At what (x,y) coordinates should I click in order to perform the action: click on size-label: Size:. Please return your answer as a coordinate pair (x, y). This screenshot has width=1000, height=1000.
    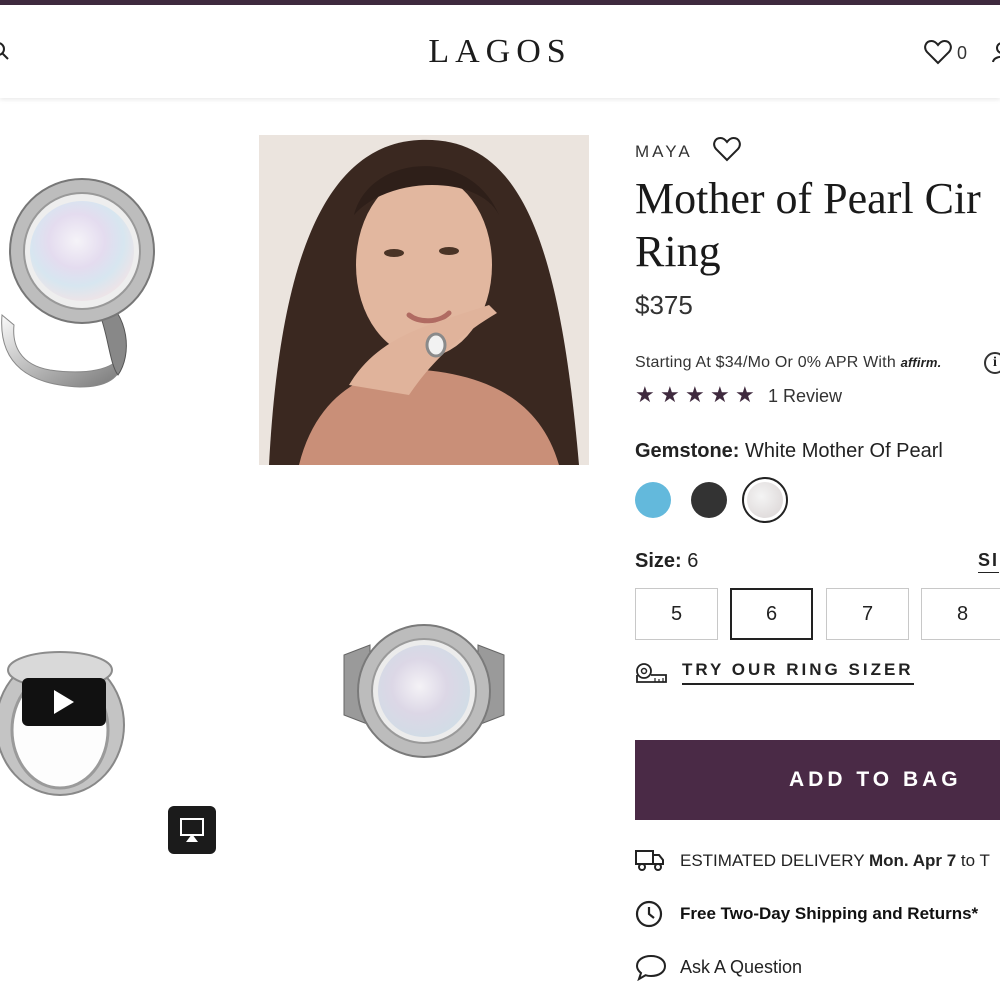
    Looking at the image, I should click on (658, 561).